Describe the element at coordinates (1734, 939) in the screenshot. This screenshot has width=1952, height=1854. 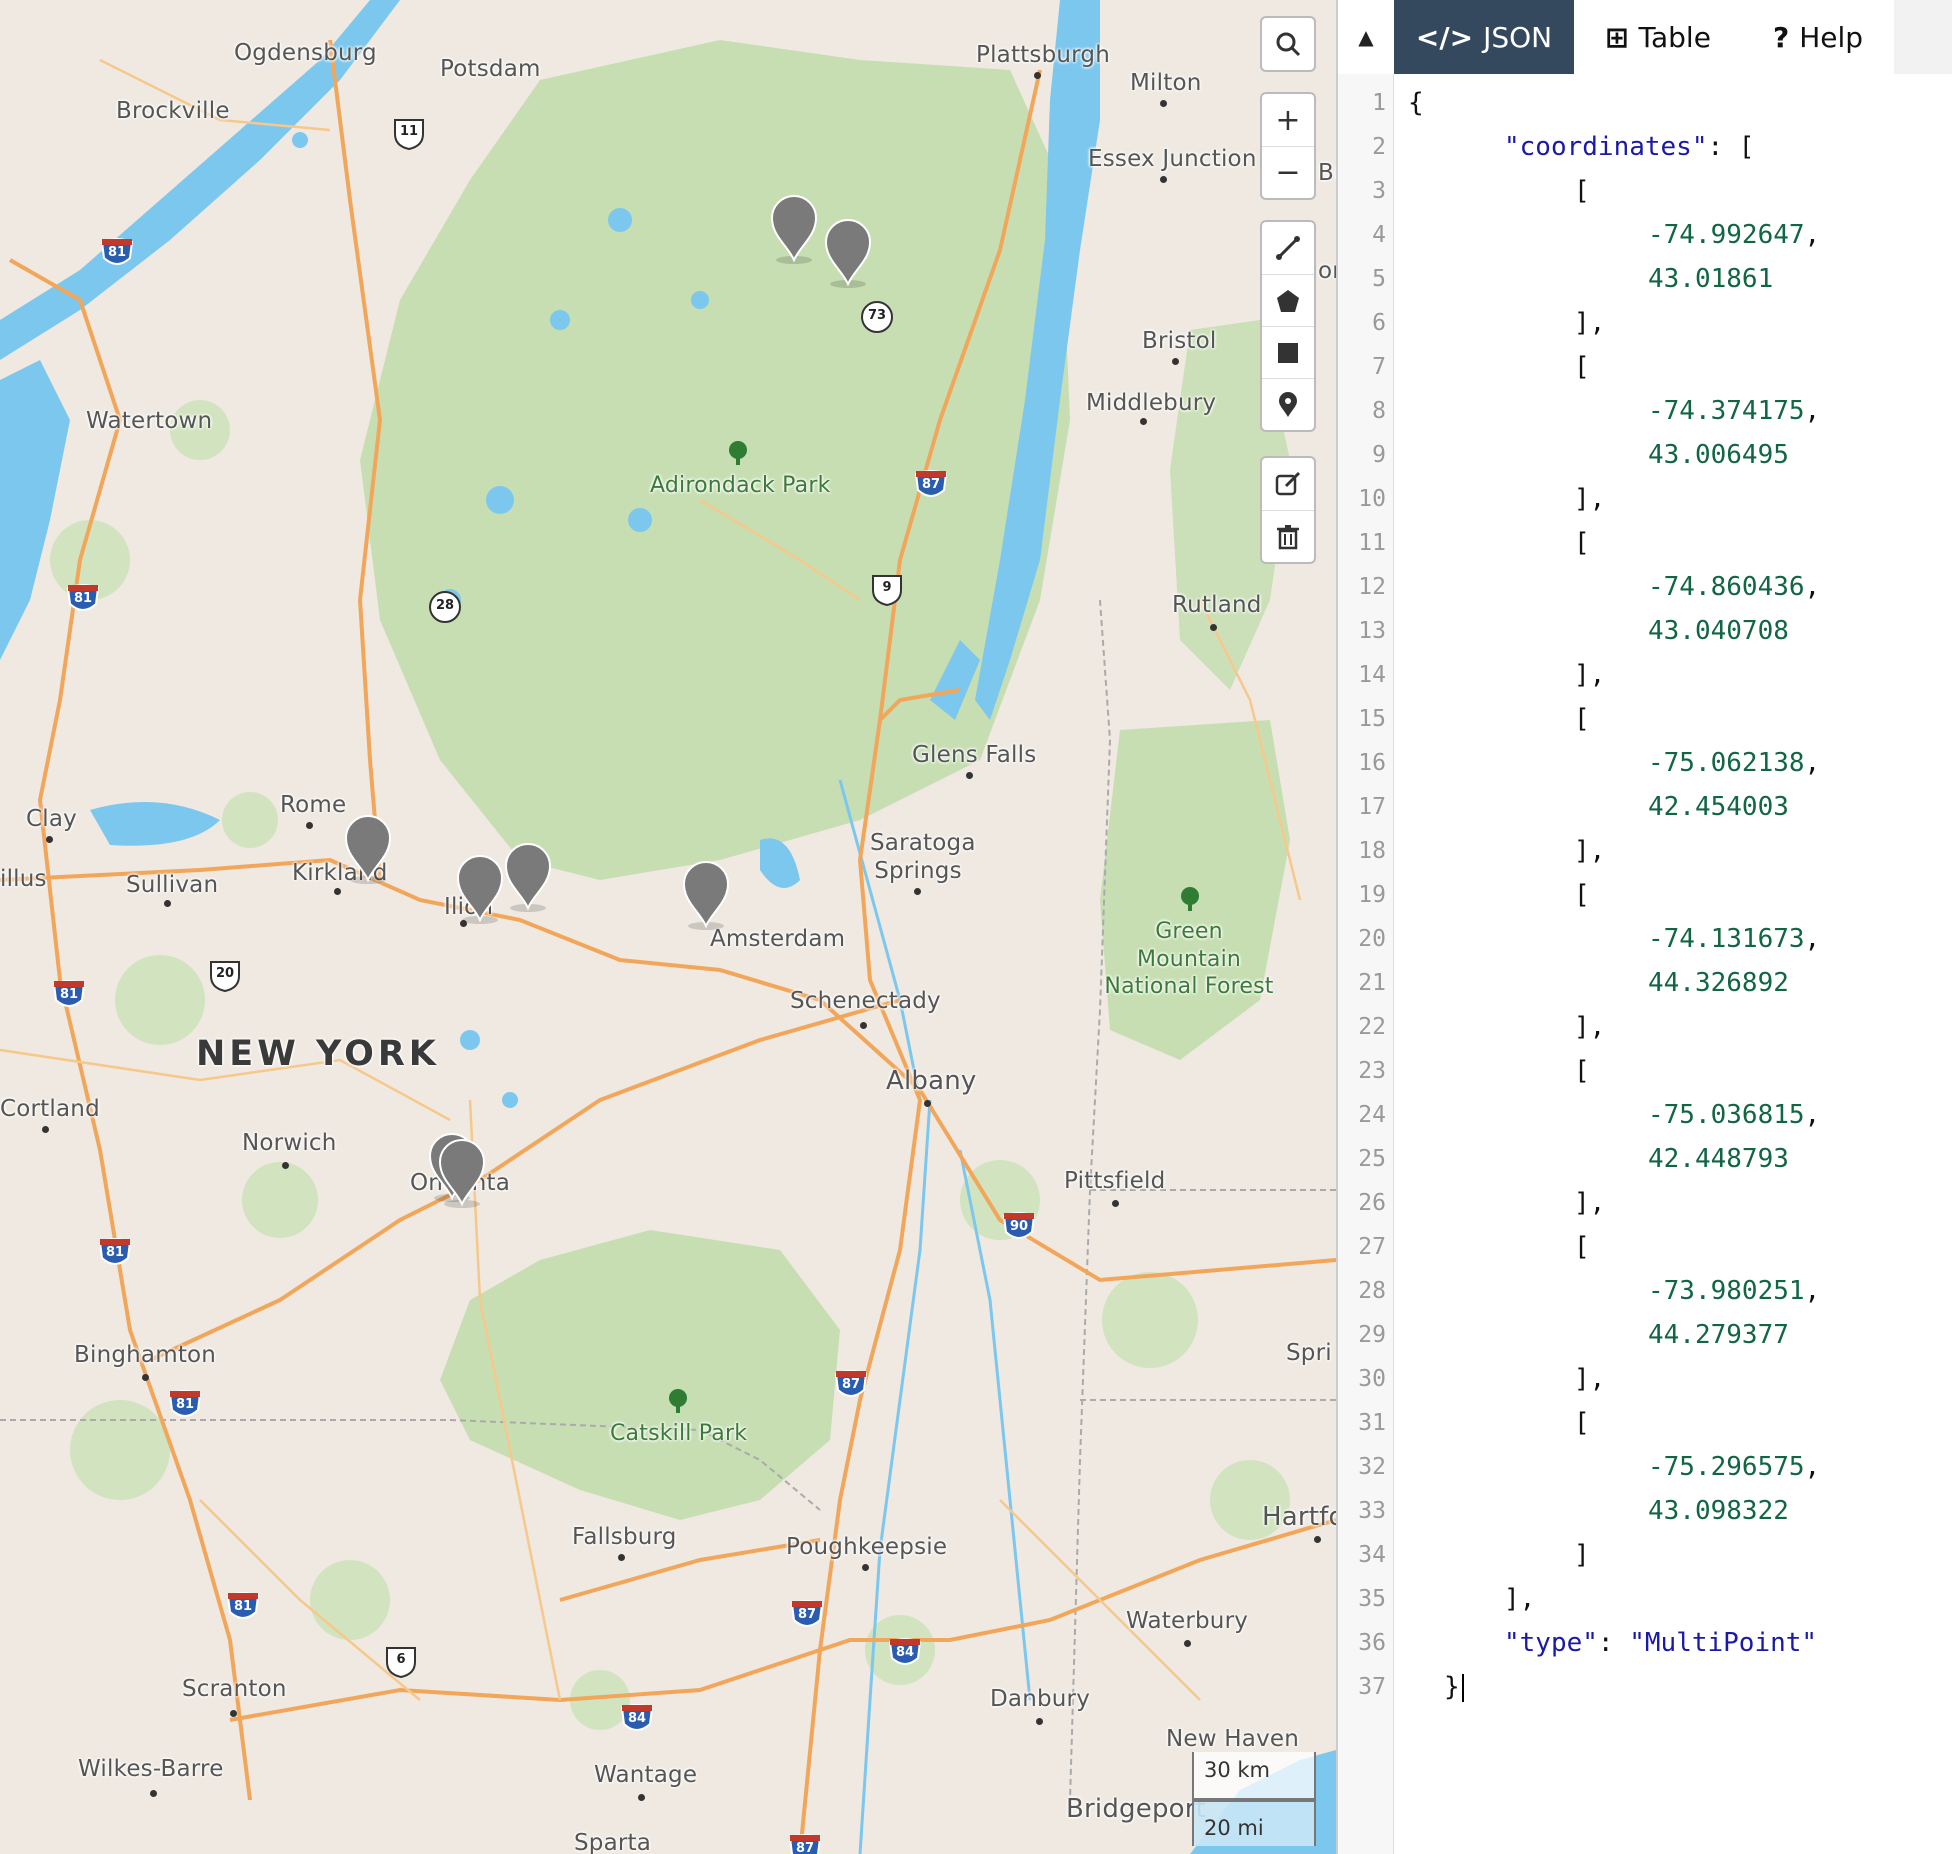
I see `code-line: -74.131673,` at that location.